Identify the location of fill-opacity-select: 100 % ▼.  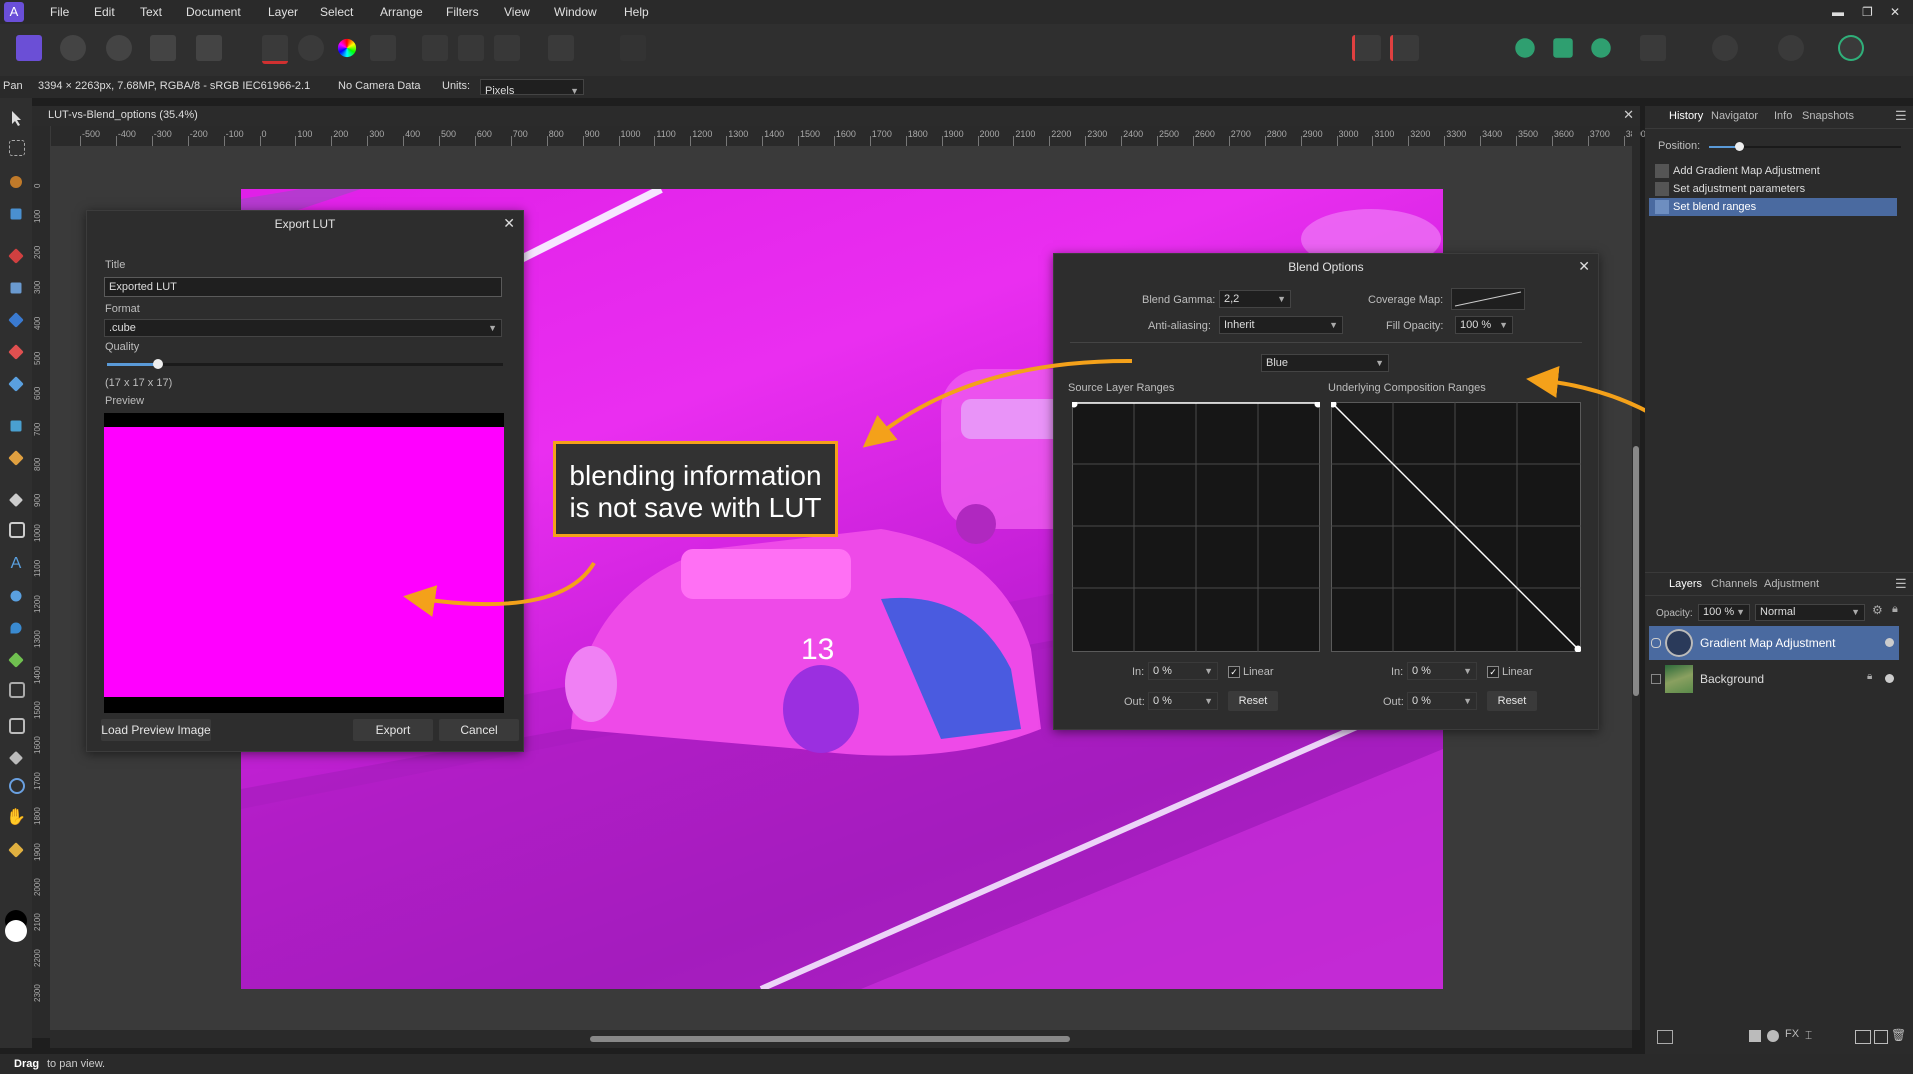
(1484, 325).